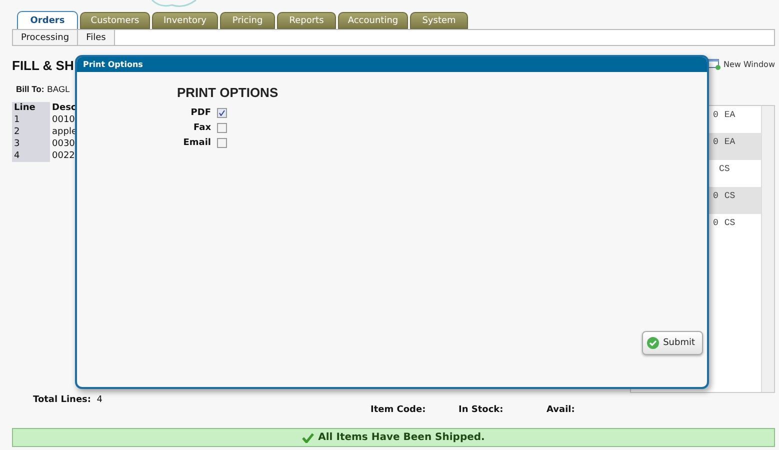  What do you see at coordinates (47, 20) in the screenshot?
I see `nav-tab: Orders` at bounding box center [47, 20].